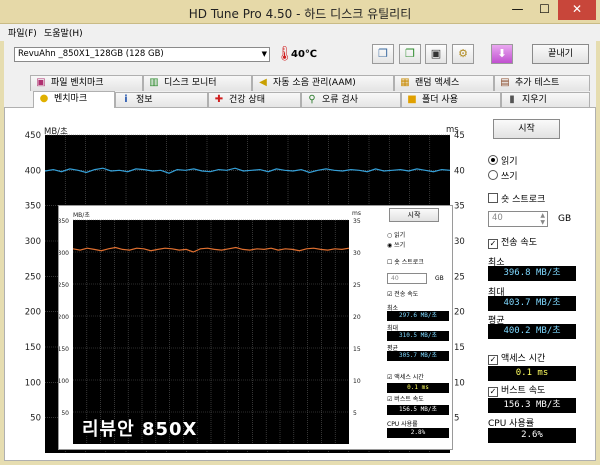 Image resolution: width=600 pixels, height=465 pixels. What do you see at coordinates (64, 349) in the screenshot?
I see `inset-y-tick-left: 150` at bounding box center [64, 349].